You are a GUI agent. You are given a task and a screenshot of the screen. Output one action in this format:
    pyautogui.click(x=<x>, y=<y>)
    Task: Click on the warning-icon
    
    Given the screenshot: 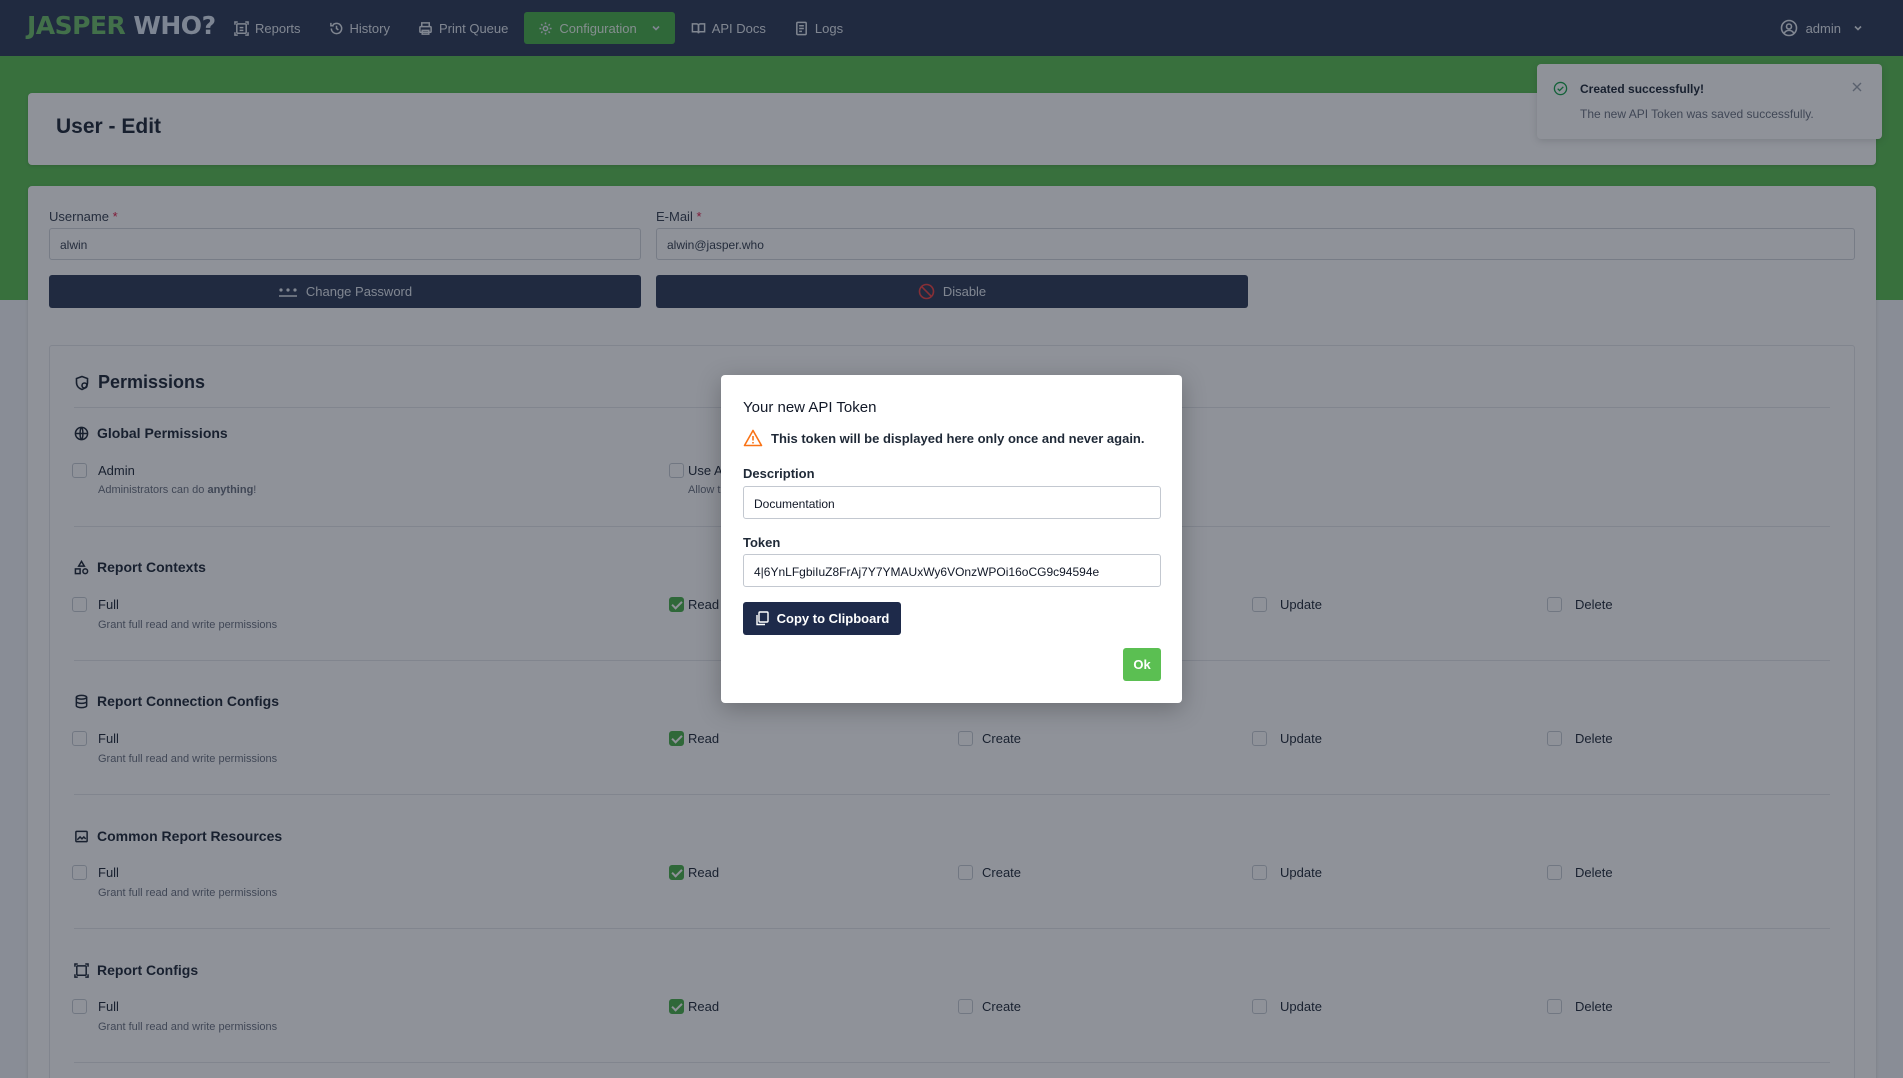 What is the action you would take?
    pyautogui.click(x=753, y=438)
    